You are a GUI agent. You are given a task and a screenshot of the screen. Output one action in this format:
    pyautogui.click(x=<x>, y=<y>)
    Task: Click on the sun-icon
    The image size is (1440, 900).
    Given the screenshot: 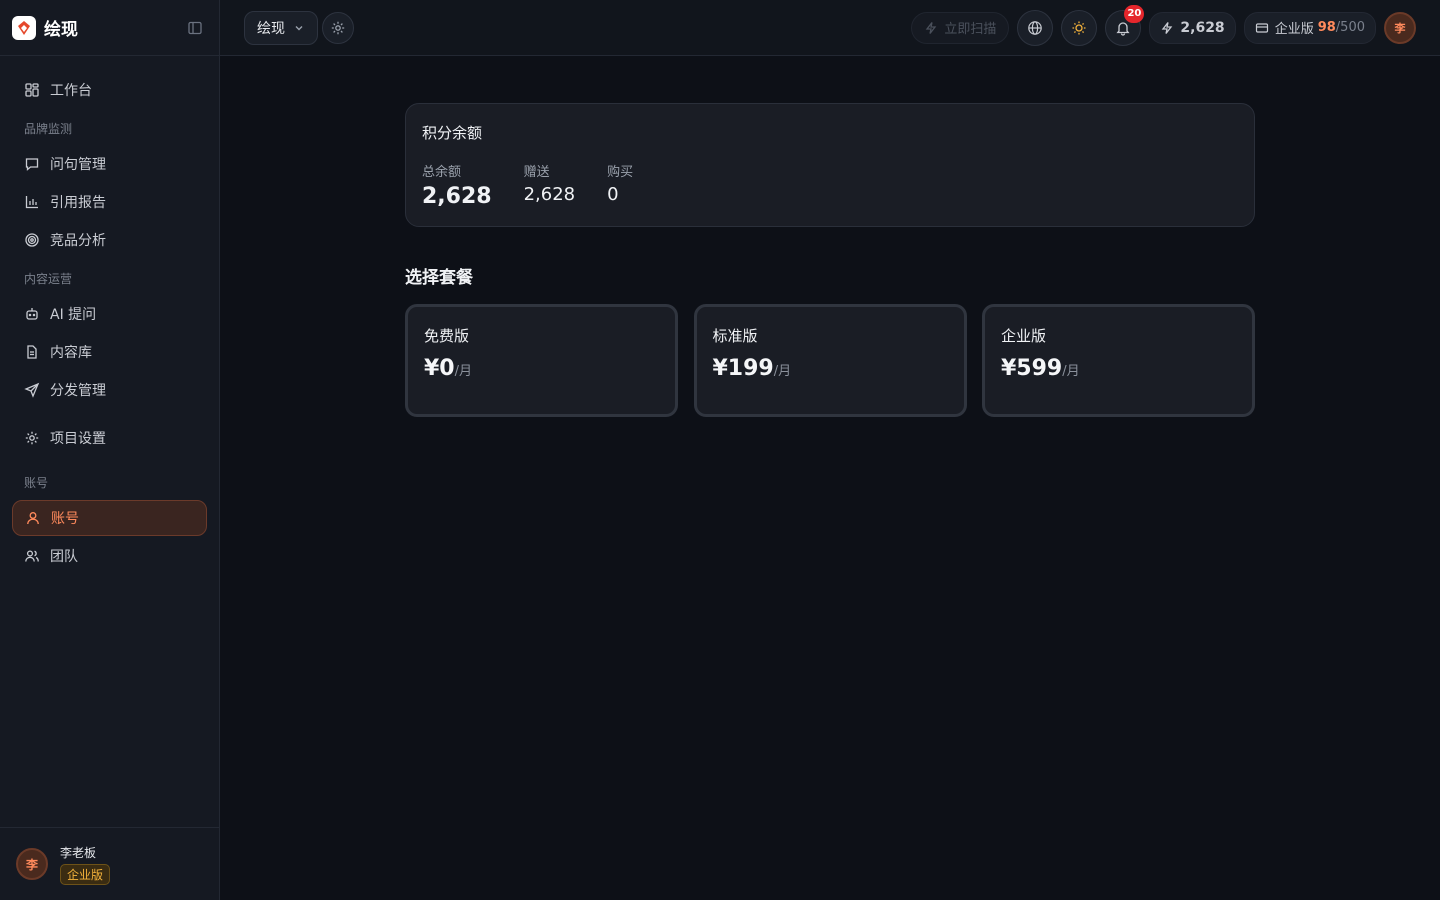 What is the action you would take?
    pyautogui.click(x=1079, y=27)
    